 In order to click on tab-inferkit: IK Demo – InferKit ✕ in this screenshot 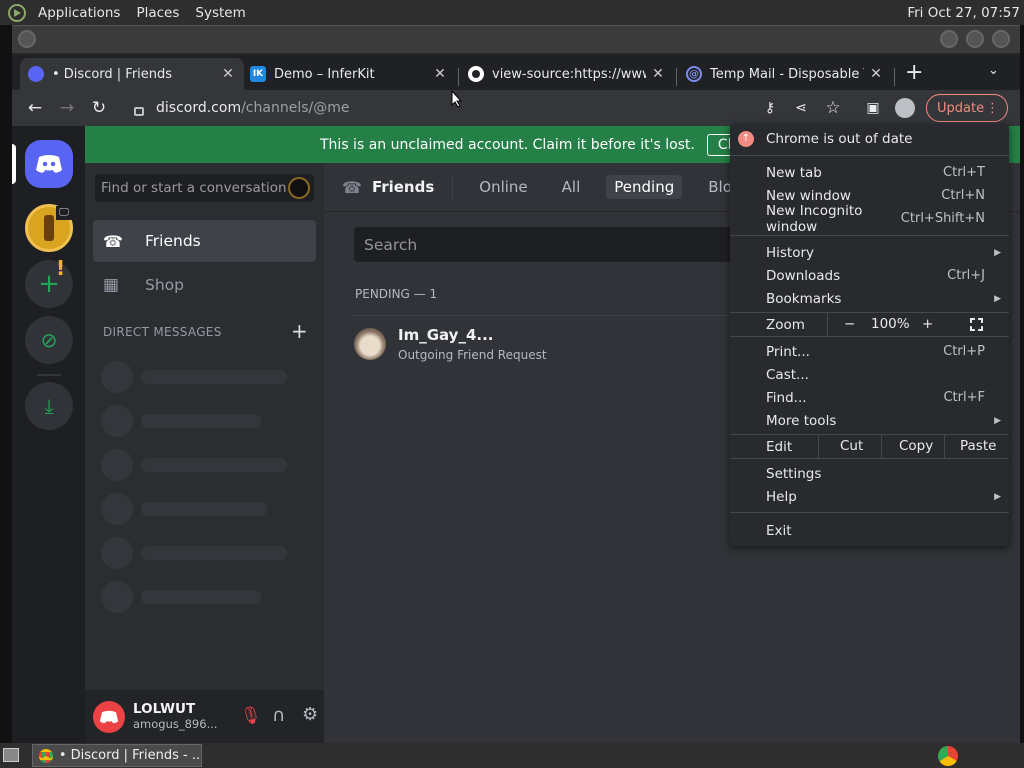, I will do `click(349, 74)`.